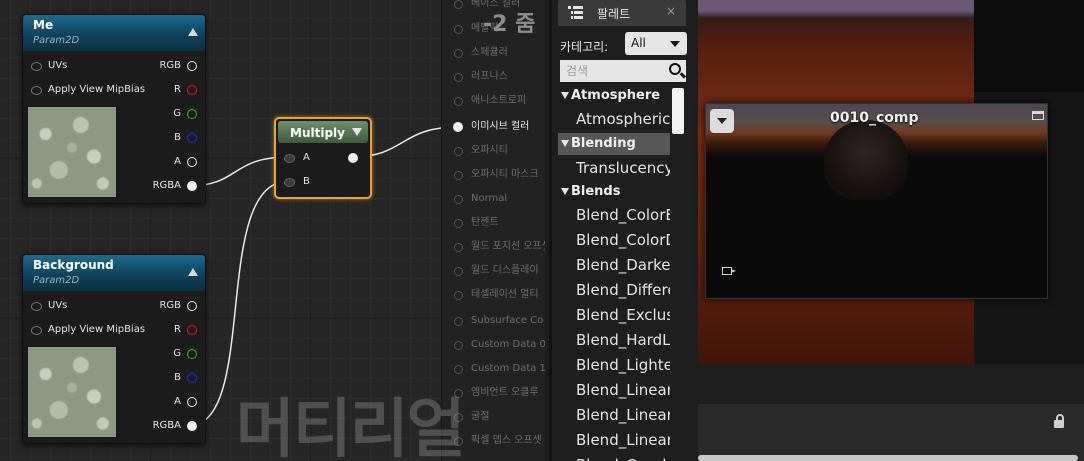  I want to click on category-blending: Blending, so click(614, 144).